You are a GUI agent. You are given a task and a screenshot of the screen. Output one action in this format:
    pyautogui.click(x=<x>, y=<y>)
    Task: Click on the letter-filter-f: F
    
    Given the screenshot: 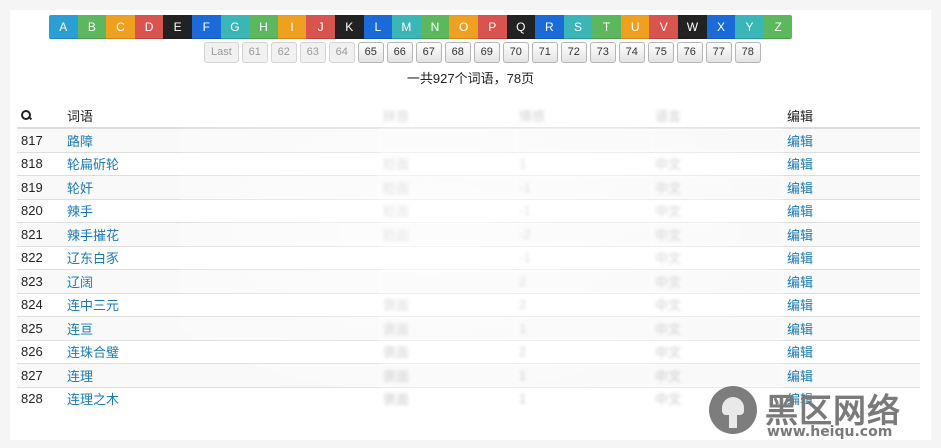 What is the action you would take?
    pyautogui.click(x=206, y=27)
    